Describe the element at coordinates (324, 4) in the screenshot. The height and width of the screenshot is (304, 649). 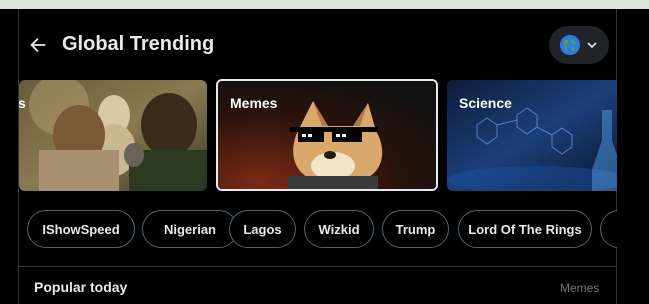
I see `browser-top-strip` at that location.